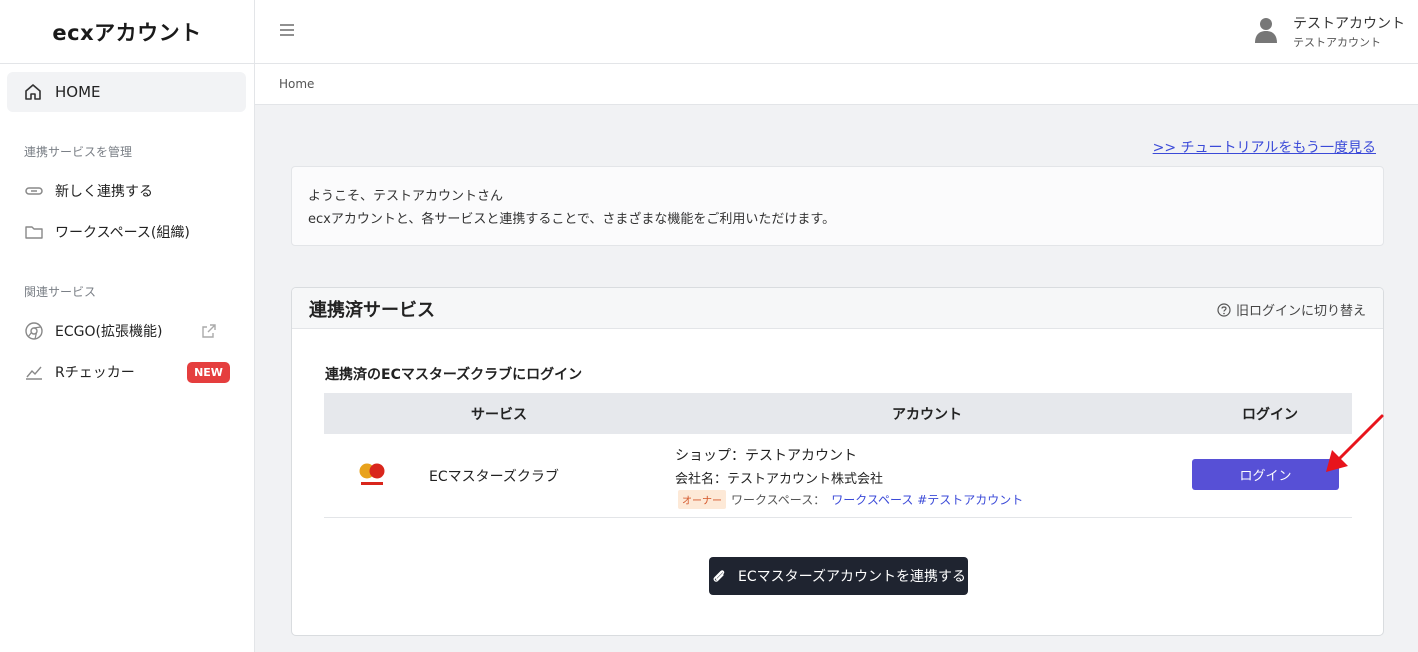 This screenshot has height=652, width=1418. What do you see at coordinates (836, 84) in the screenshot?
I see `breadcrumb-bar: Home` at bounding box center [836, 84].